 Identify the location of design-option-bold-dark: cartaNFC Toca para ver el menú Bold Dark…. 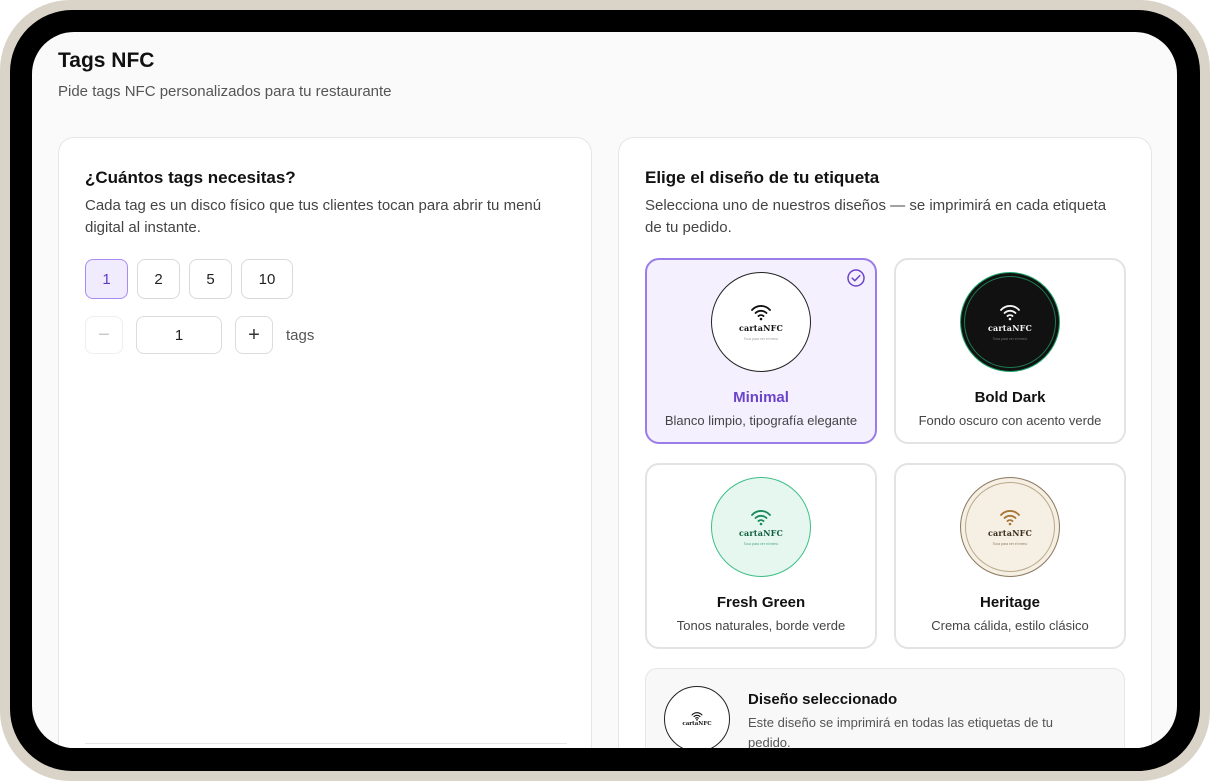
(1010, 351).